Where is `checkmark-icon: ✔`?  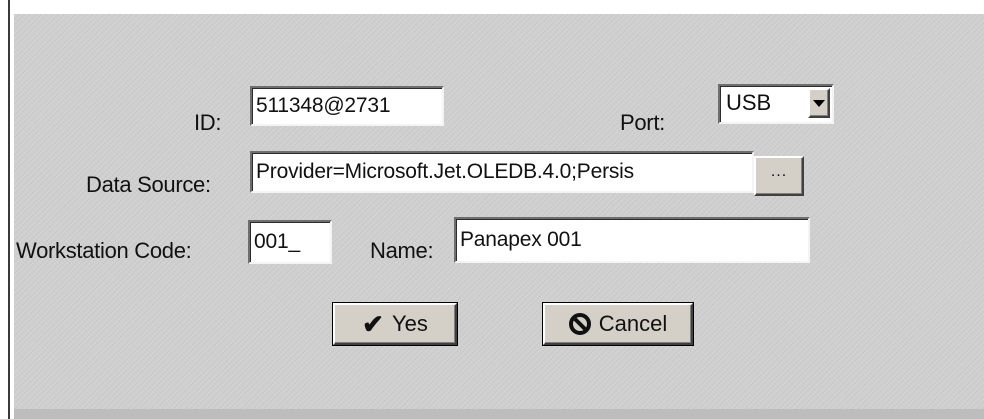 checkmark-icon: ✔ is located at coordinates (373, 324).